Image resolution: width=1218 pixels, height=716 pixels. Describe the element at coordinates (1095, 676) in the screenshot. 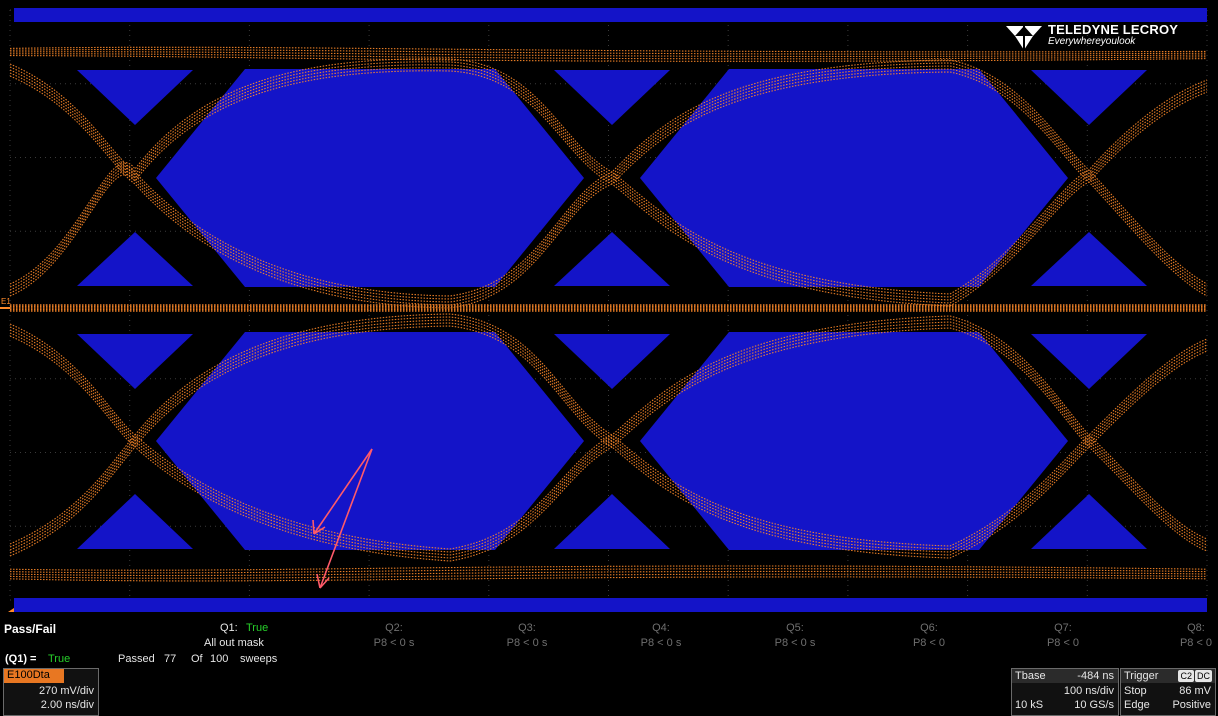

I see `timebase-delay: -484 ns` at that location.